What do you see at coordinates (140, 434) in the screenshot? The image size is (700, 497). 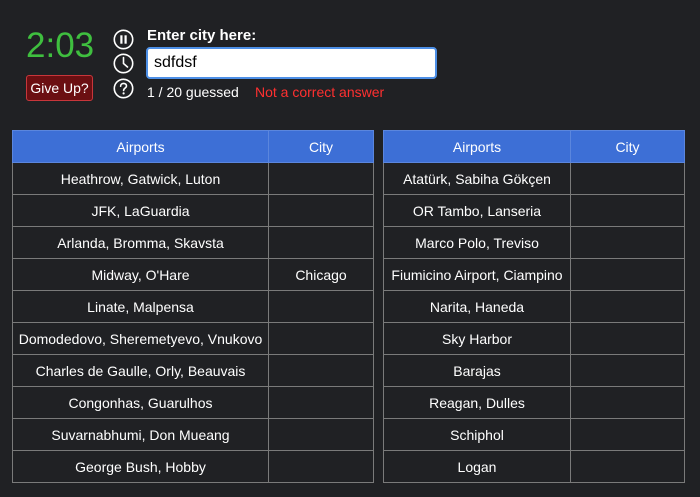 I see `airports-cell: Suvarnabhumi, Don Mueang` at bounding box center [140, 434].